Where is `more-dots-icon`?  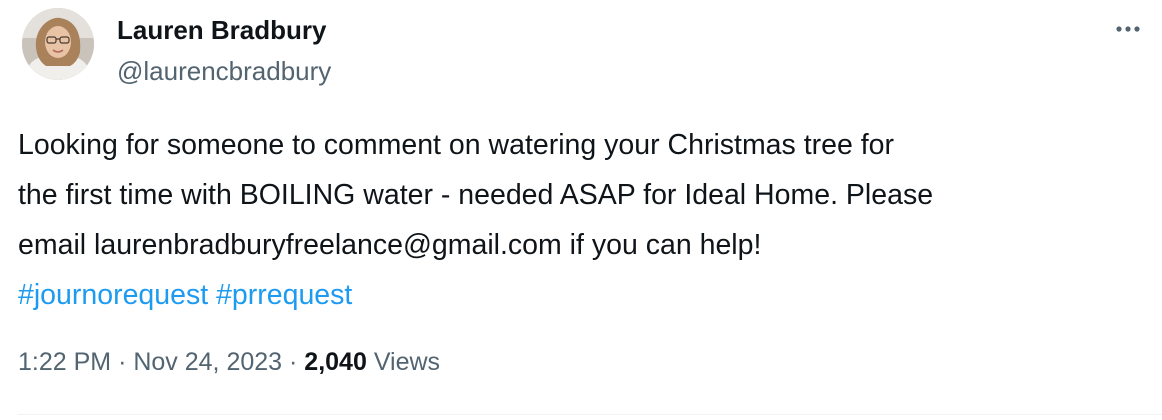 more-dots-icon is located at coordinates (1128, 29).